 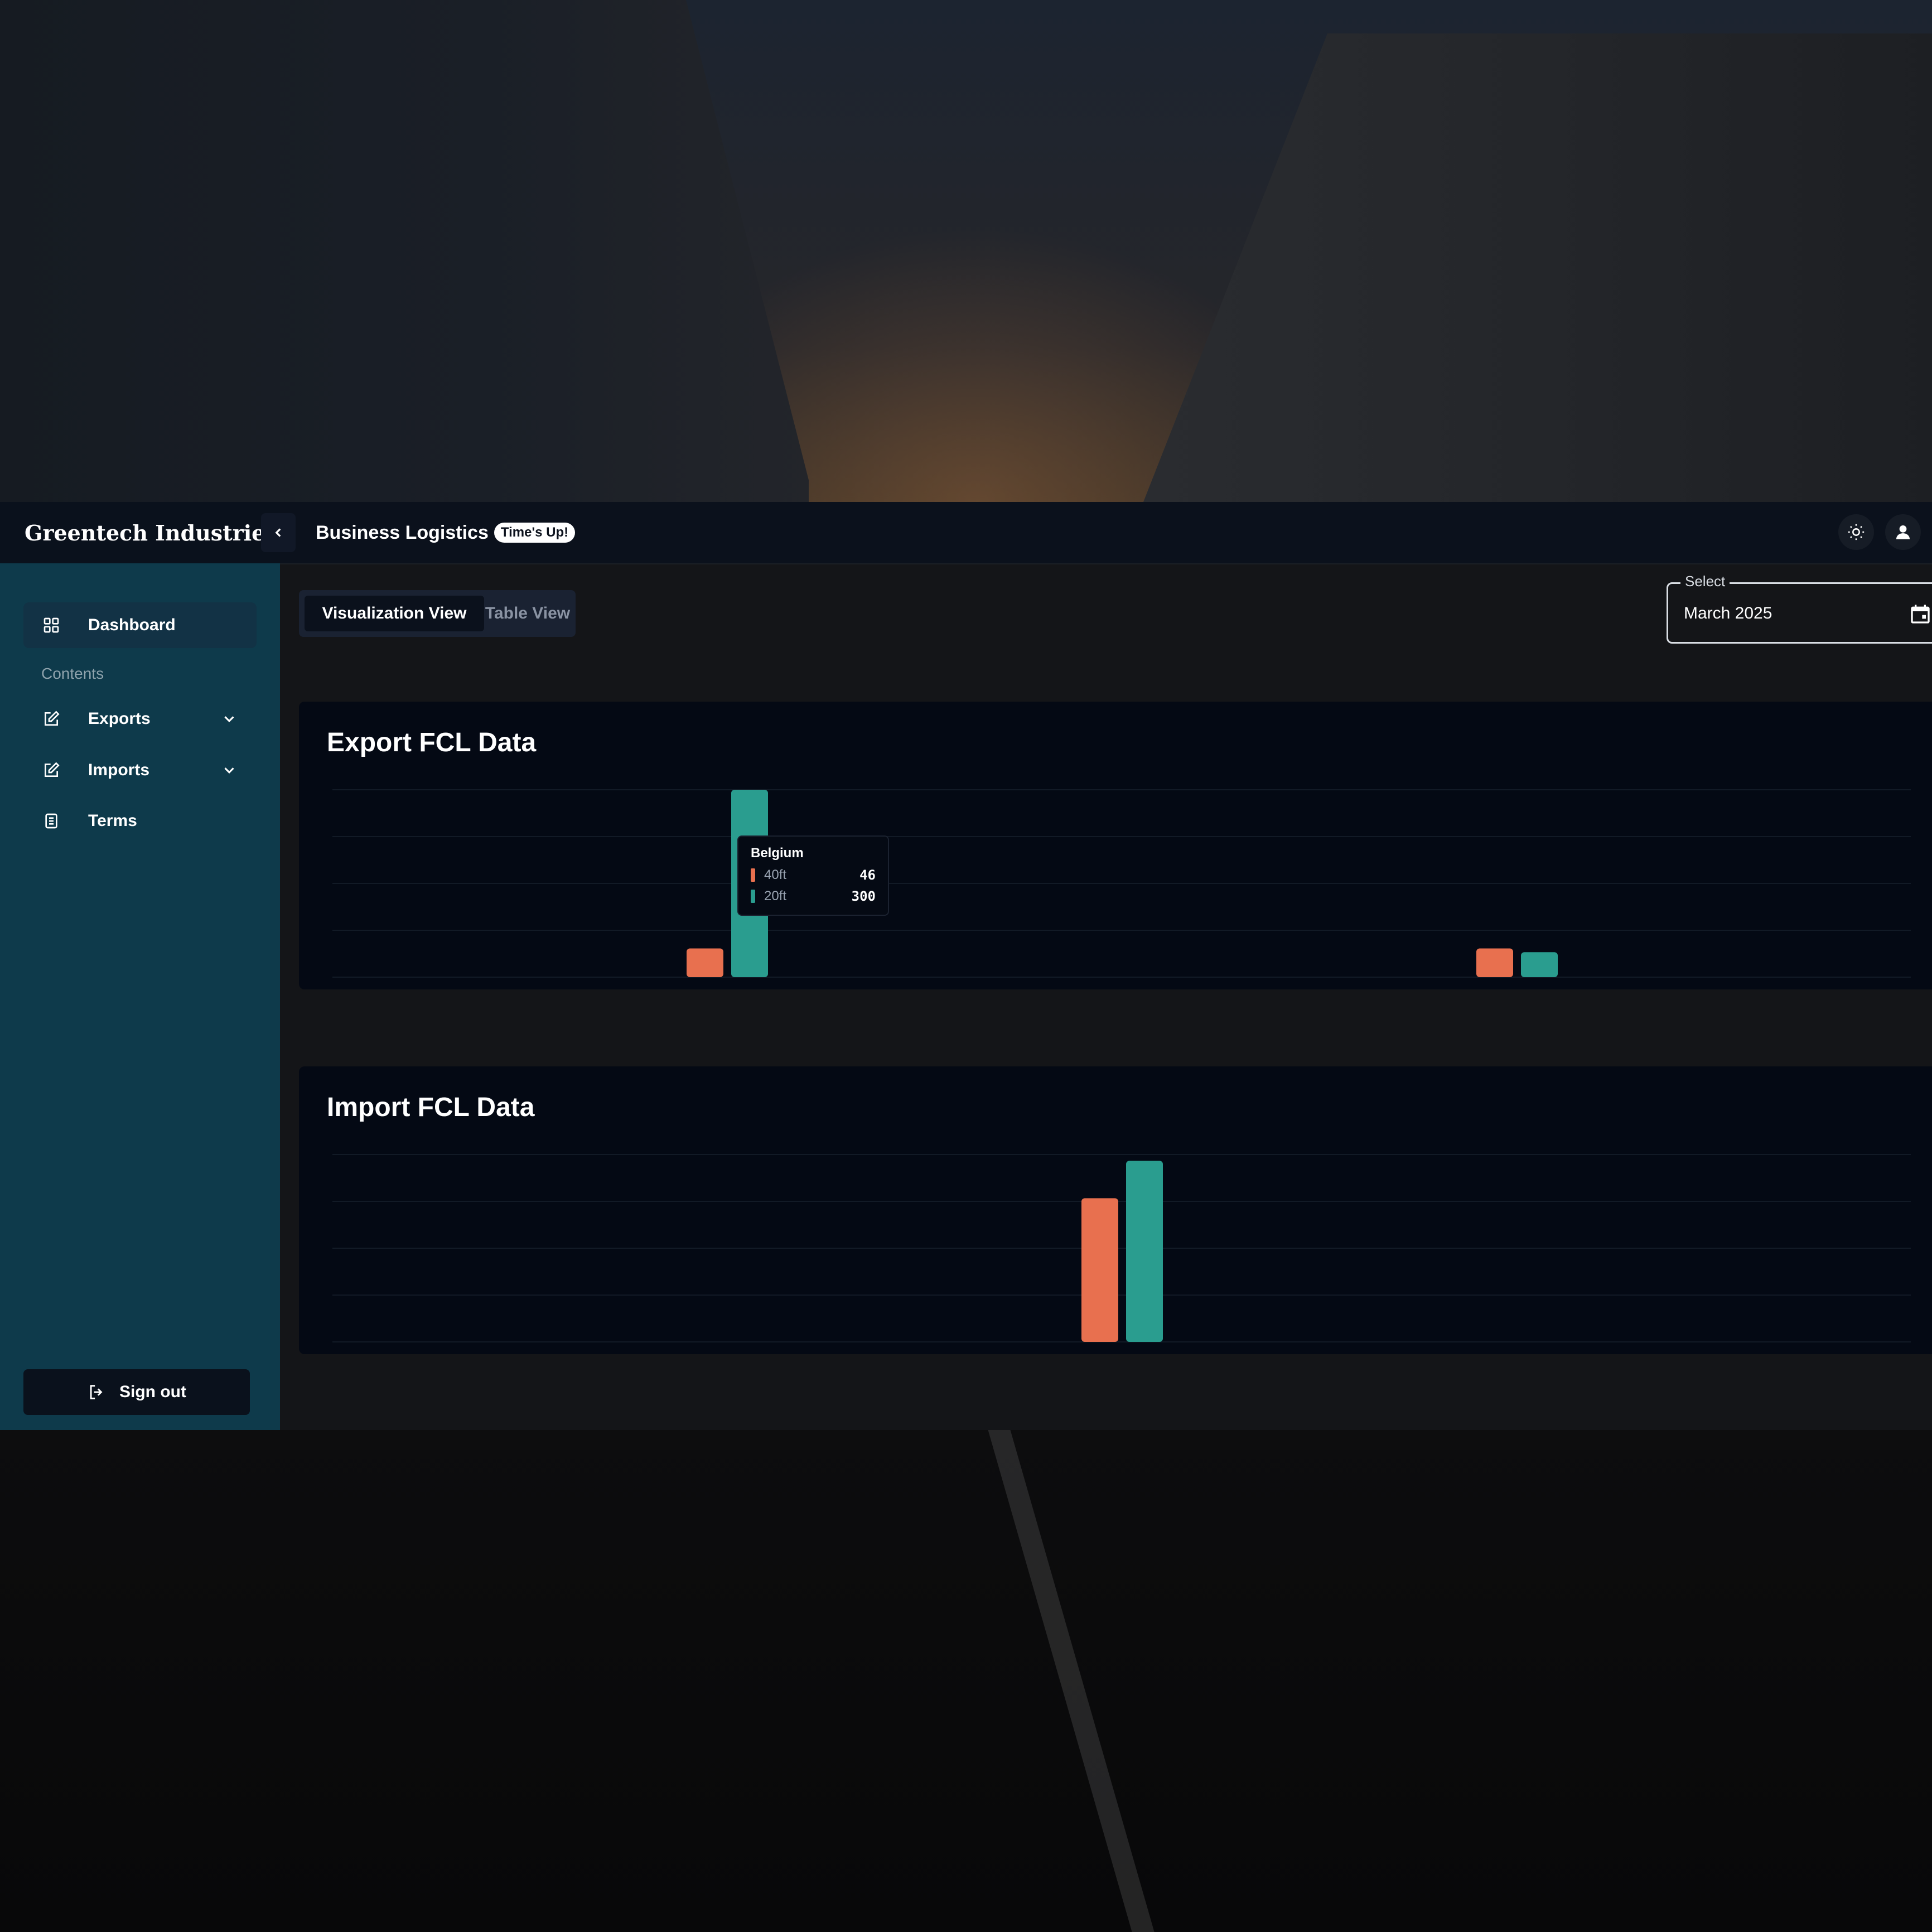 What do you see at coordinates (1494, 962) in the screenshot?
I see `bar-40ft-hyderabad` at bounding box center [1494, 962].